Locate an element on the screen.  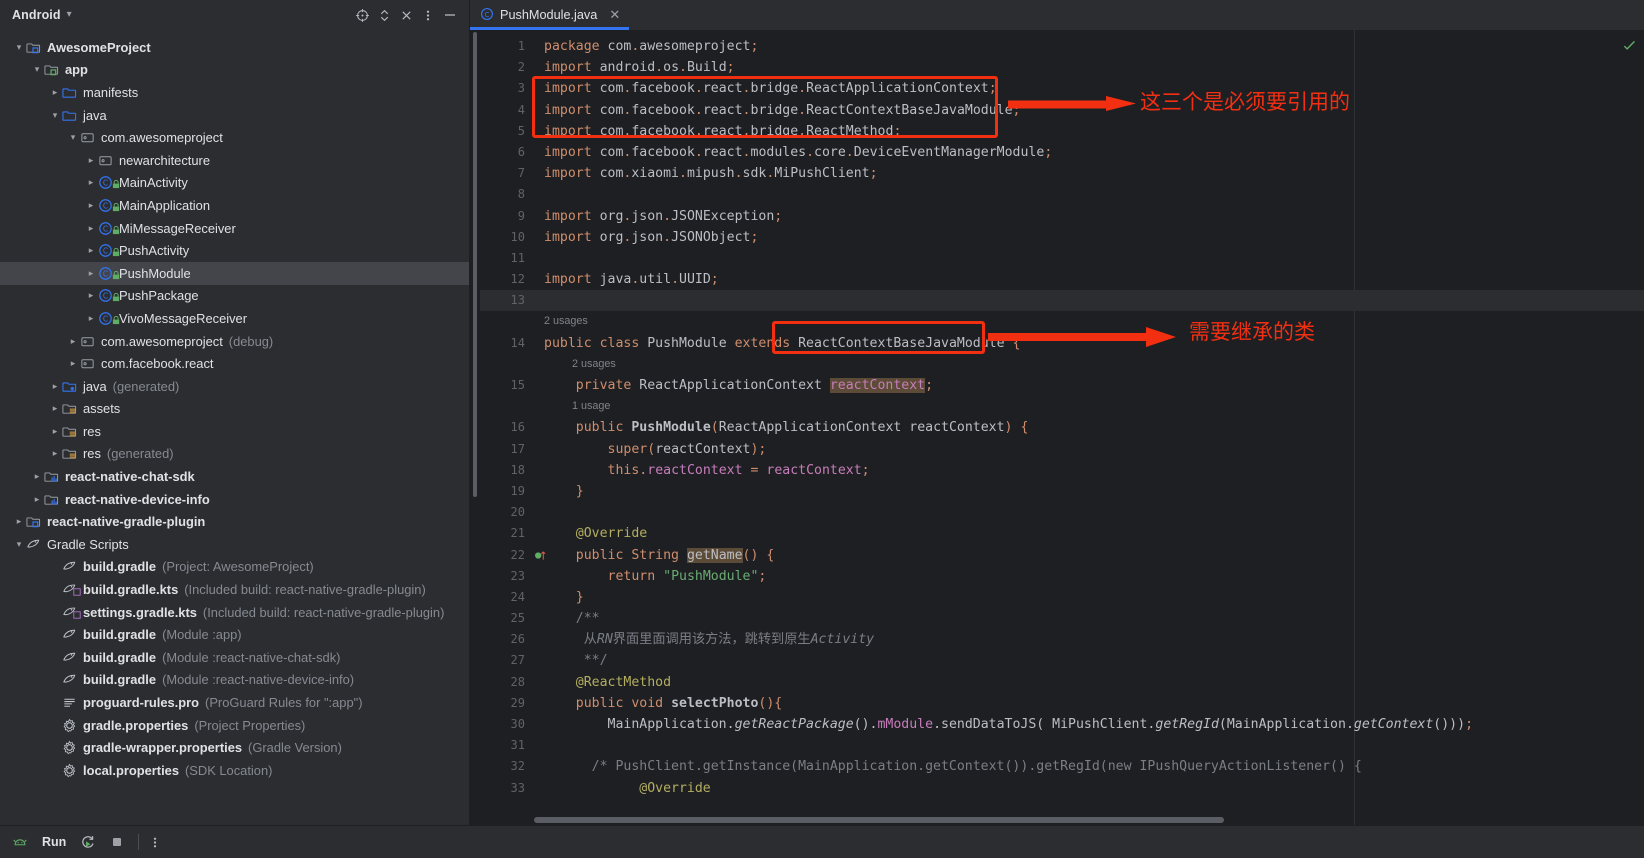
tree-item-com-awesomeproject: ▸ com.awesomeproject (debug) is located at coordinates (234, 341).